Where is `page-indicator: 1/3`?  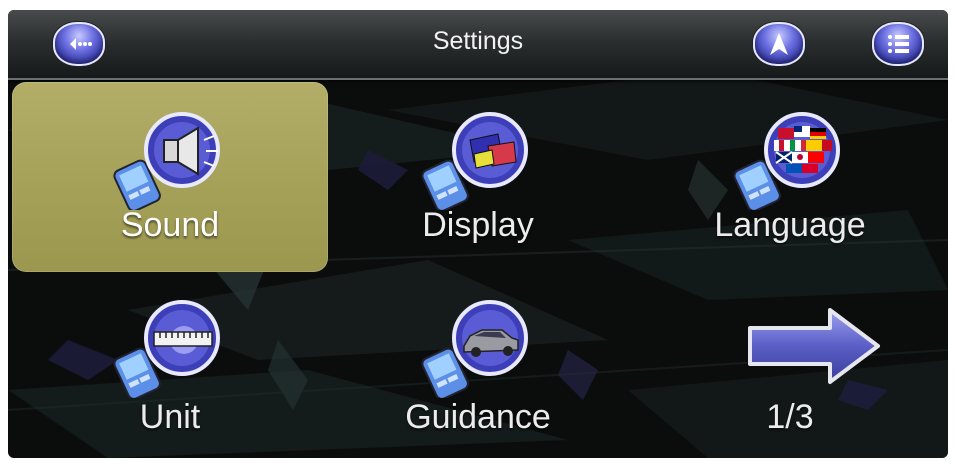
page-indicator: 1/3 is located at coordinates (790, 417).